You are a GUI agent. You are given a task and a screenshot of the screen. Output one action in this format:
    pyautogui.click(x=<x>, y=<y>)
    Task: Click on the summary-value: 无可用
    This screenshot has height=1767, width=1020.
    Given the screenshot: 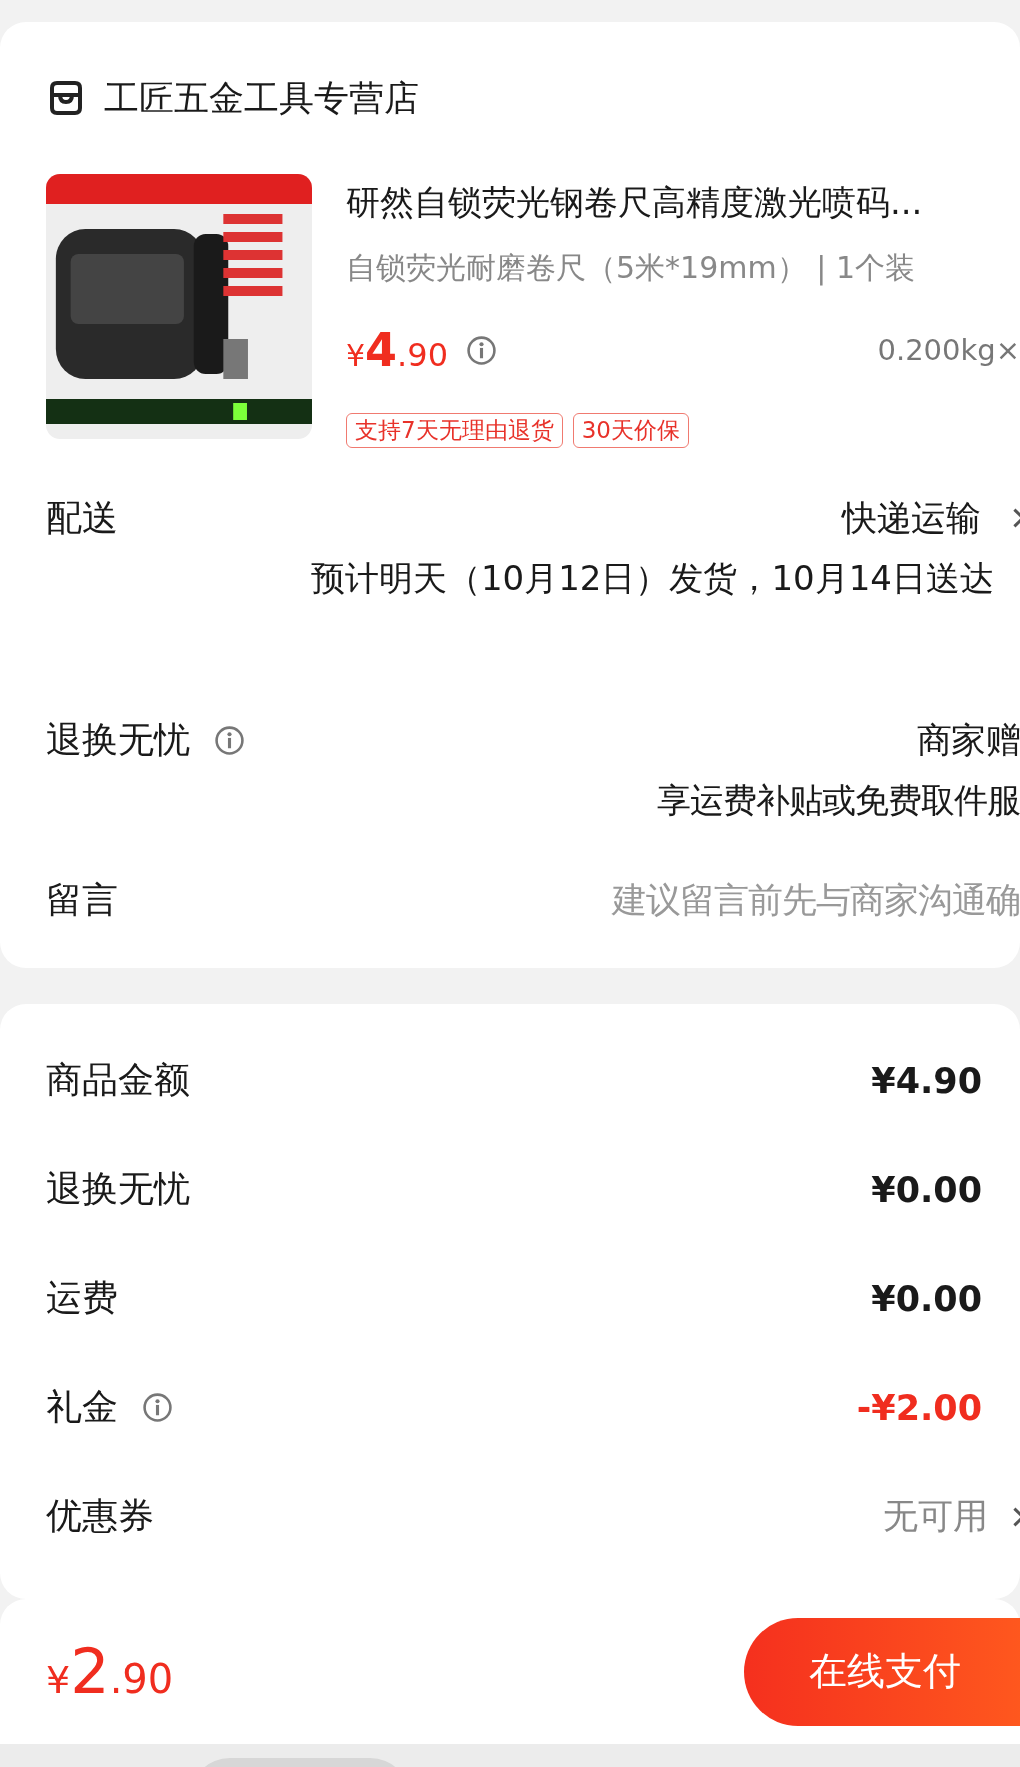 What is the action you would take?
    pyautogui.click(x=935, y=1516)
    